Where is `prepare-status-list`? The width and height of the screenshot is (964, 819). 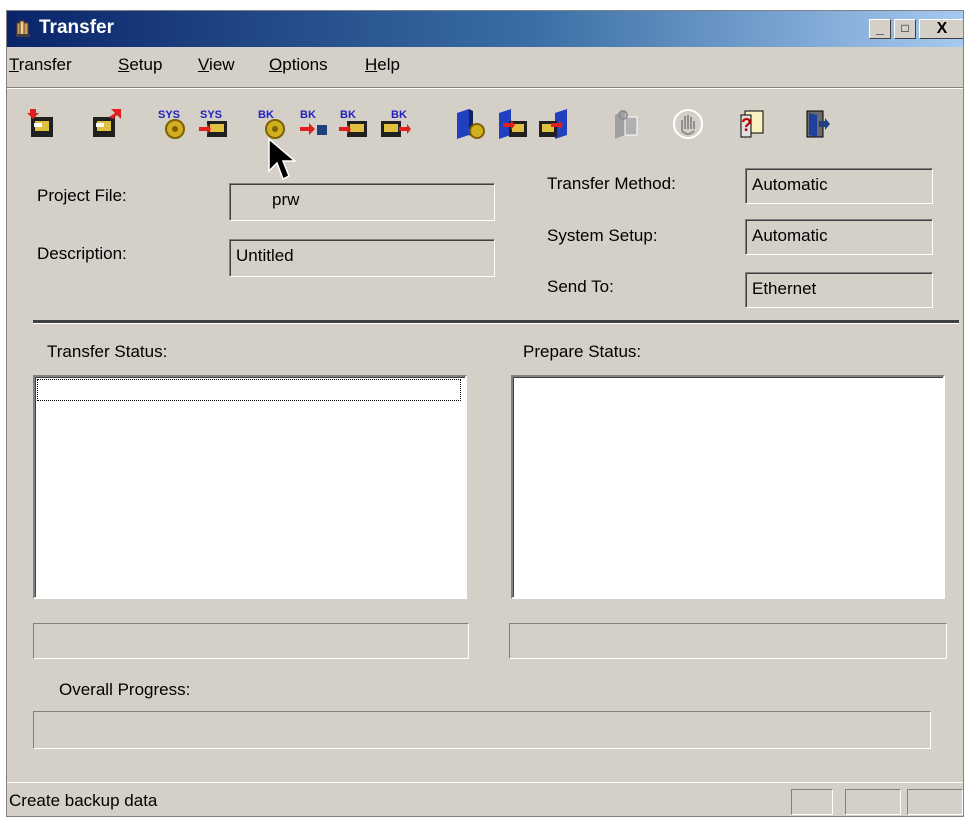 prepare-status-list is located at coordinates (728, 487).